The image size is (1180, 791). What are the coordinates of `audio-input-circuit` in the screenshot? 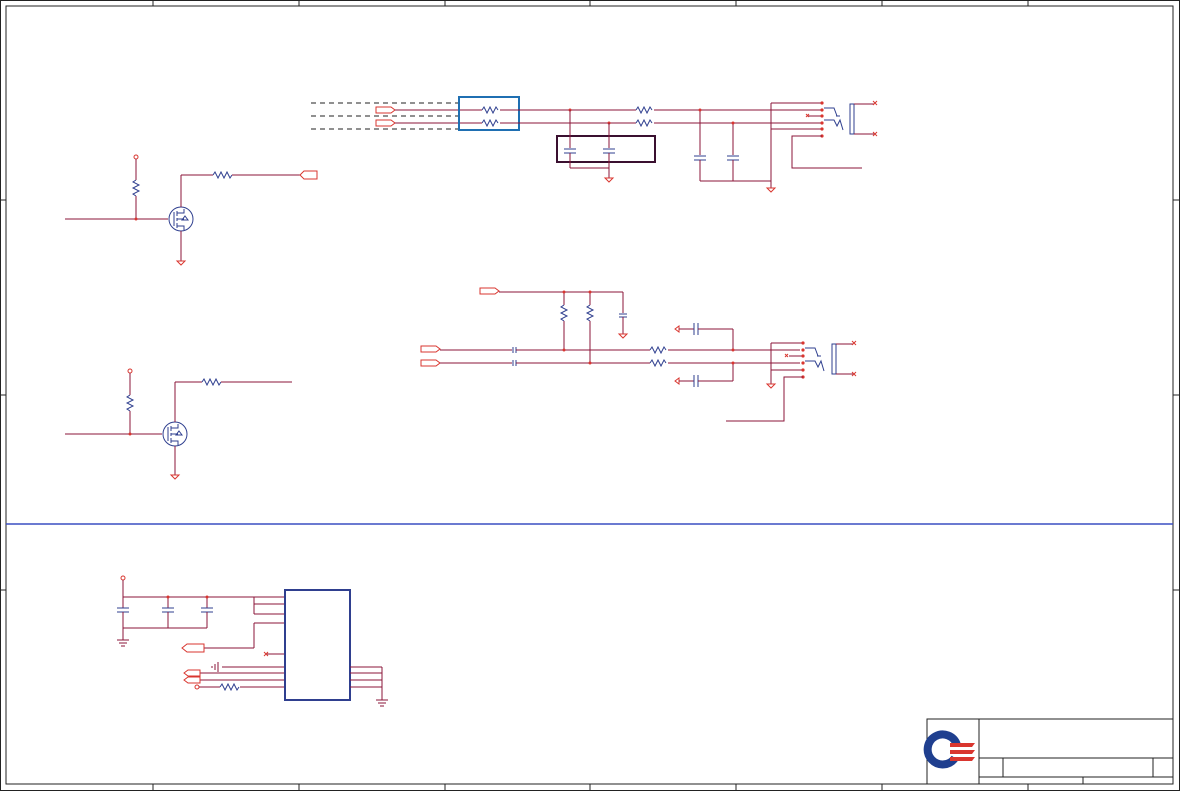 It's located at (638, 354).